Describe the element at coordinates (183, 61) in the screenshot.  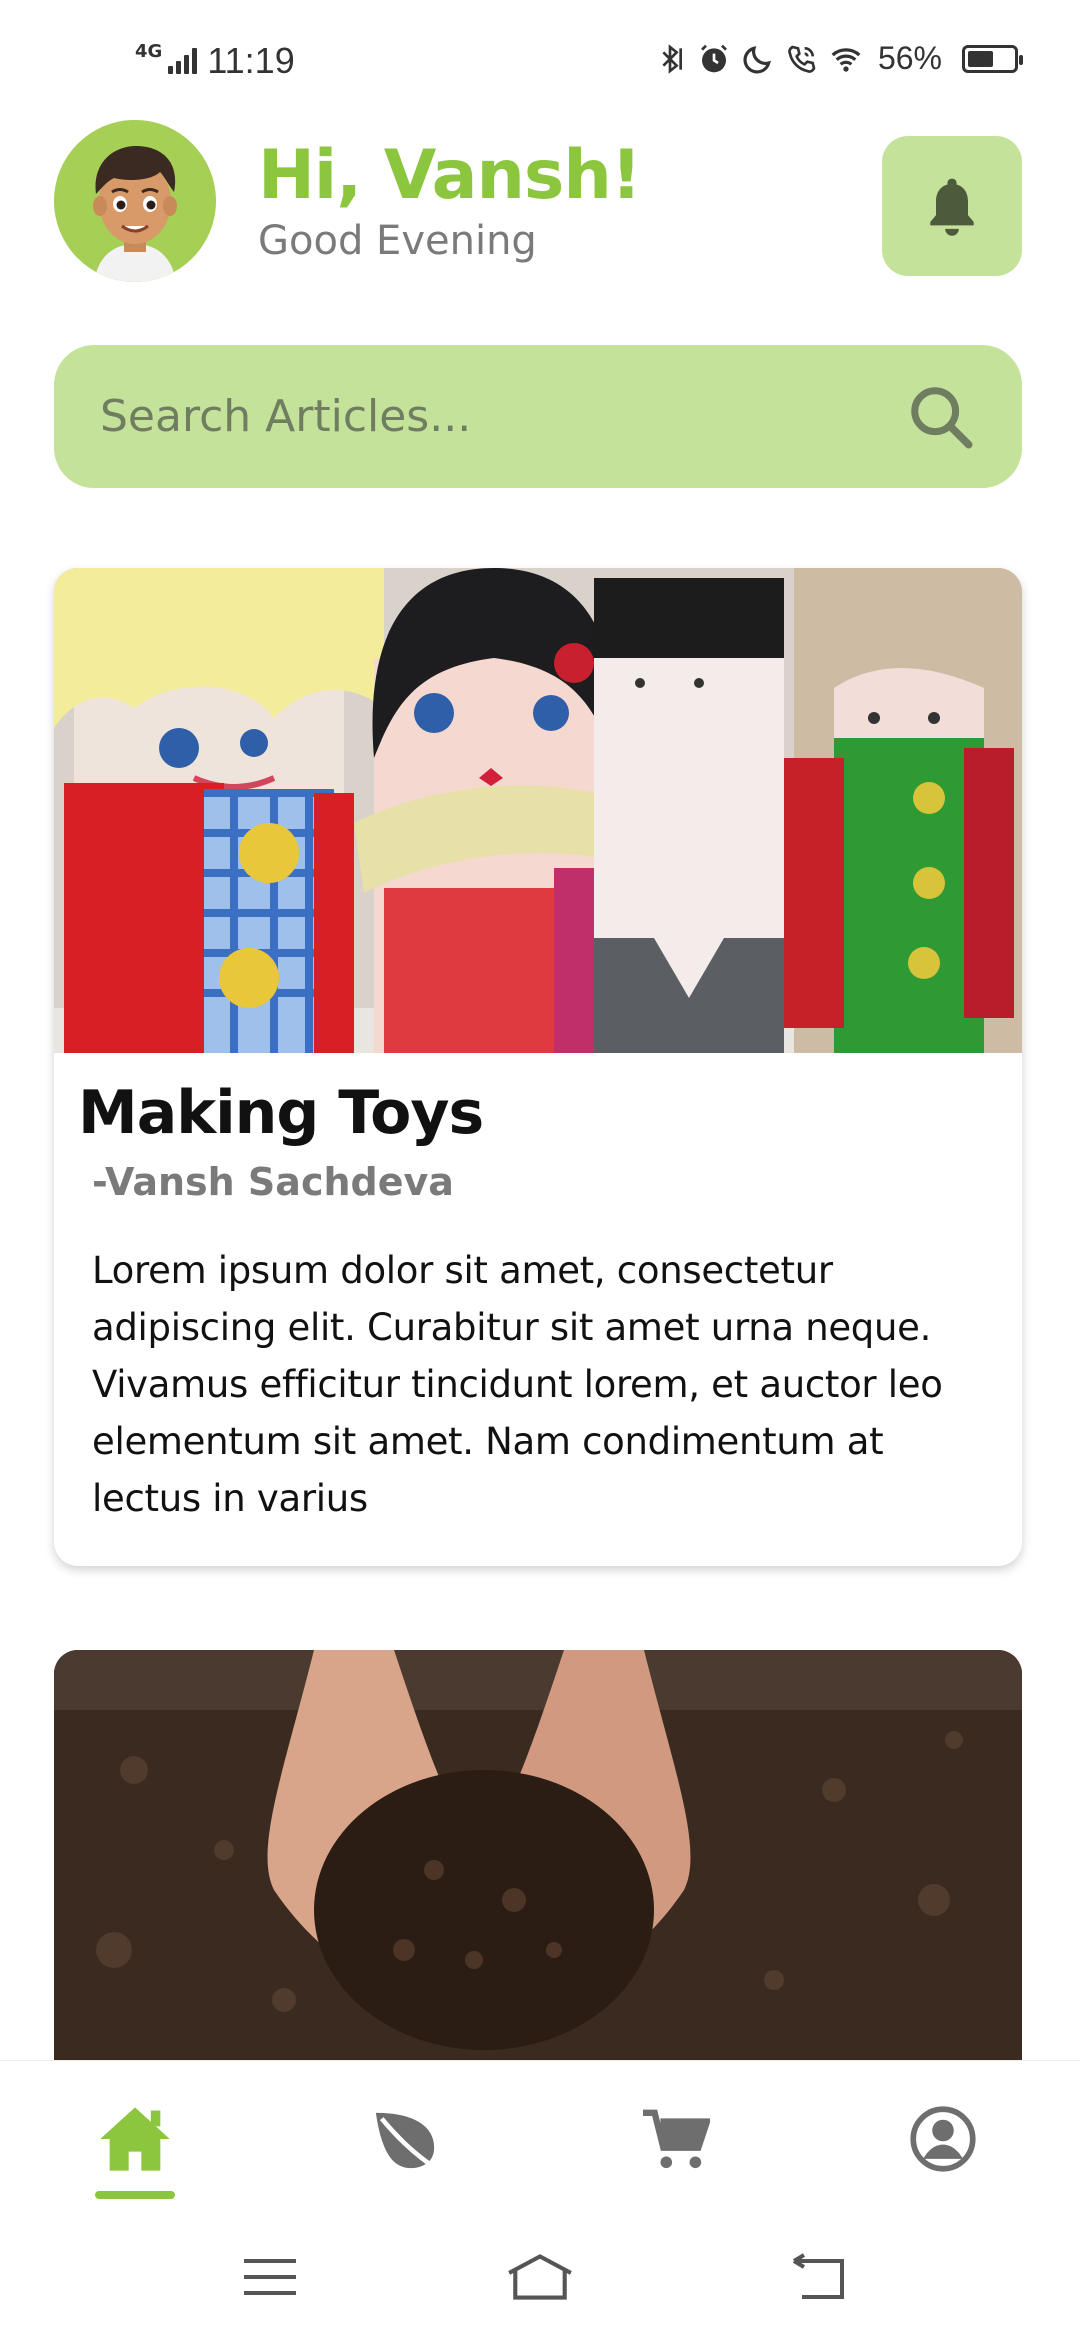
I see `signal-icon` at that location.